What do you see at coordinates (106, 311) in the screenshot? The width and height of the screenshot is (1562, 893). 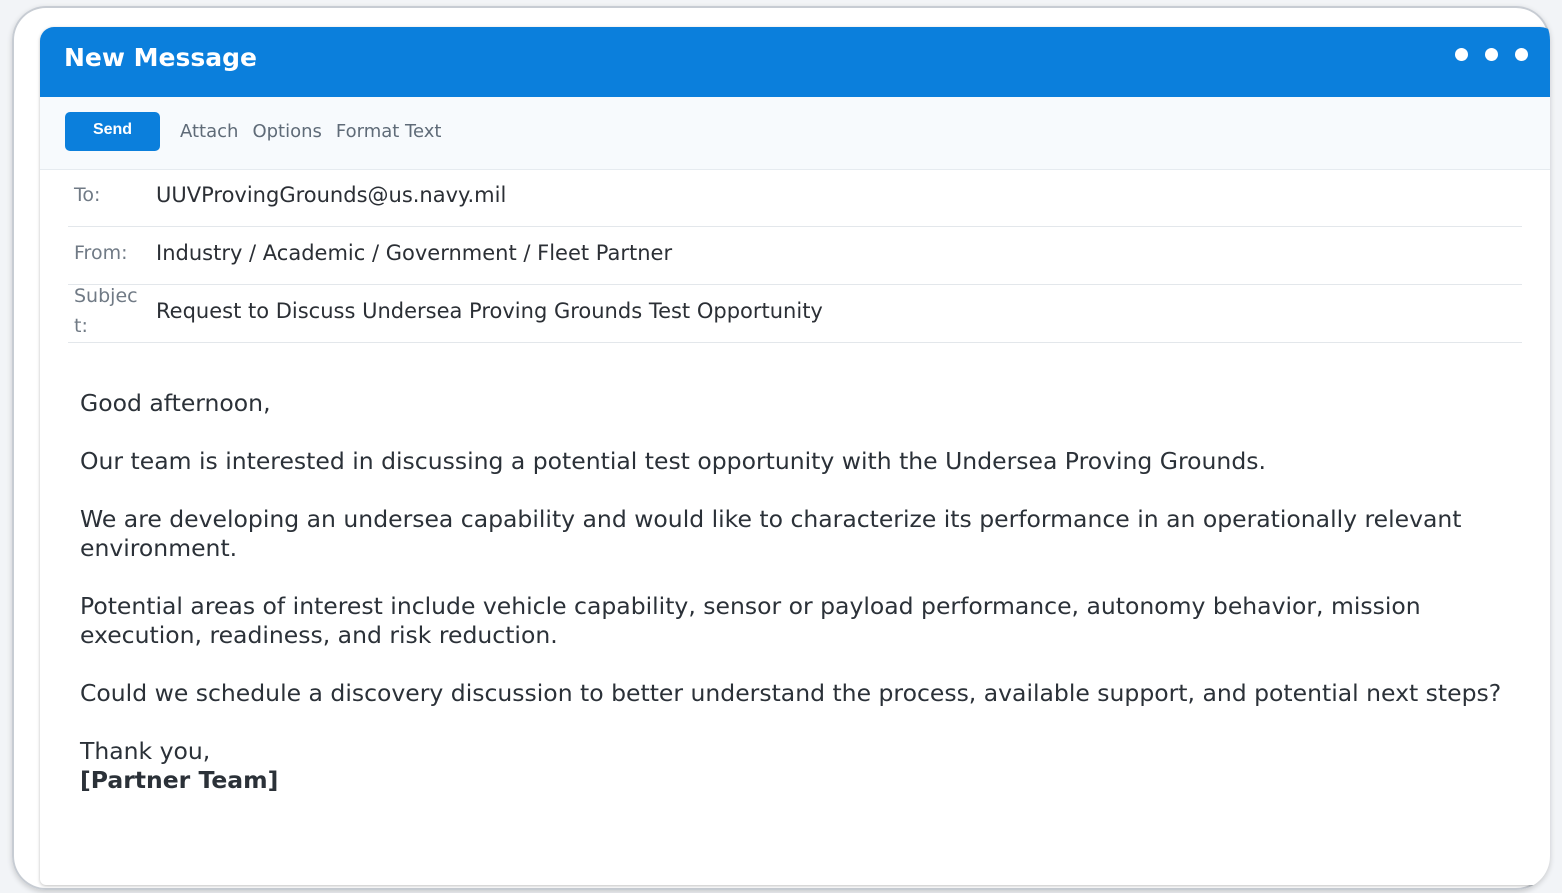 I see `subject-label: Subject:` at bounding box center [106, 311].